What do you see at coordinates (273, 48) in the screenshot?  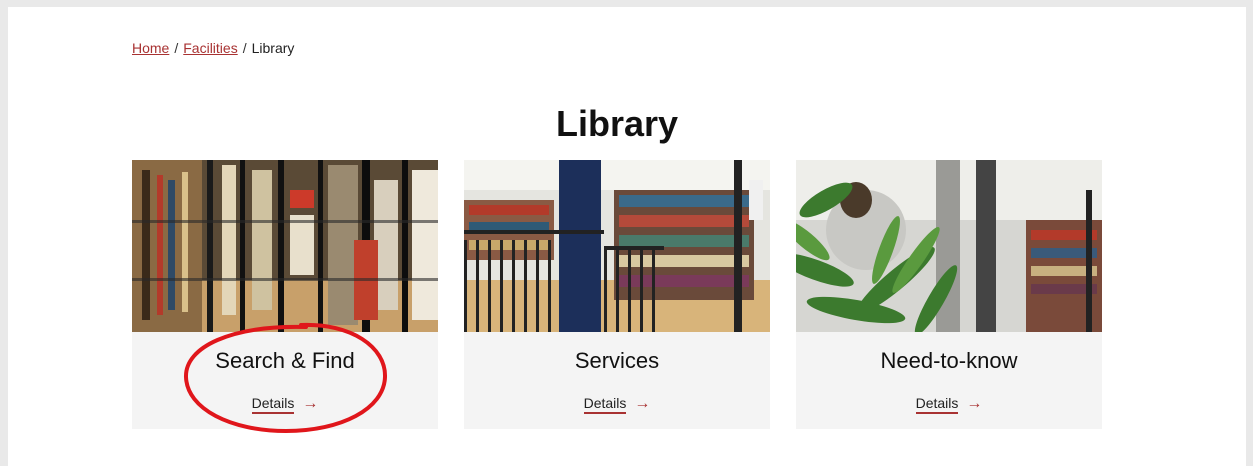 I see `breadcrumb-current: Library` at bounding box center [273, 48].